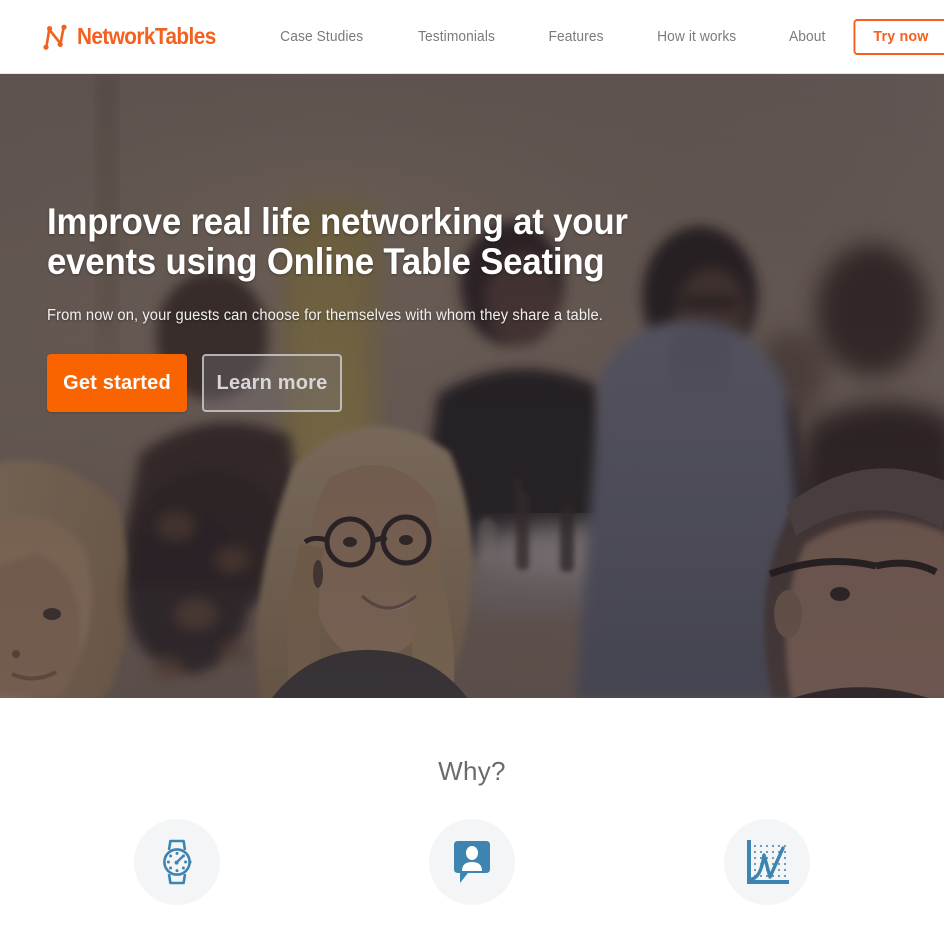 This screenshot has height=944, width=944. I want to click on speech-bubble-person-icon, so click(472, 862).